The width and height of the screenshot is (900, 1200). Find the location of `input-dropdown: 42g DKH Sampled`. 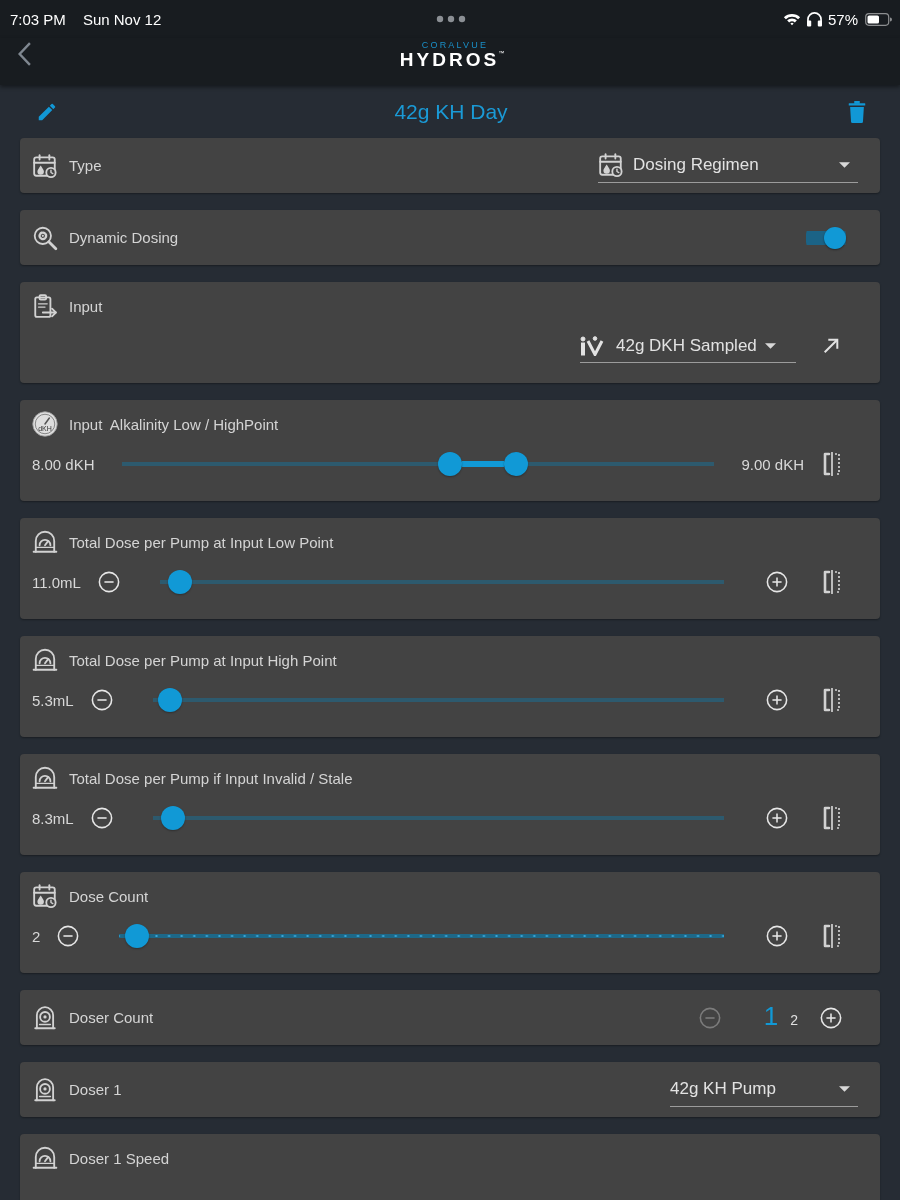

input-dropdown: 42g DKH Sampled is located at coordinates (688, 346).